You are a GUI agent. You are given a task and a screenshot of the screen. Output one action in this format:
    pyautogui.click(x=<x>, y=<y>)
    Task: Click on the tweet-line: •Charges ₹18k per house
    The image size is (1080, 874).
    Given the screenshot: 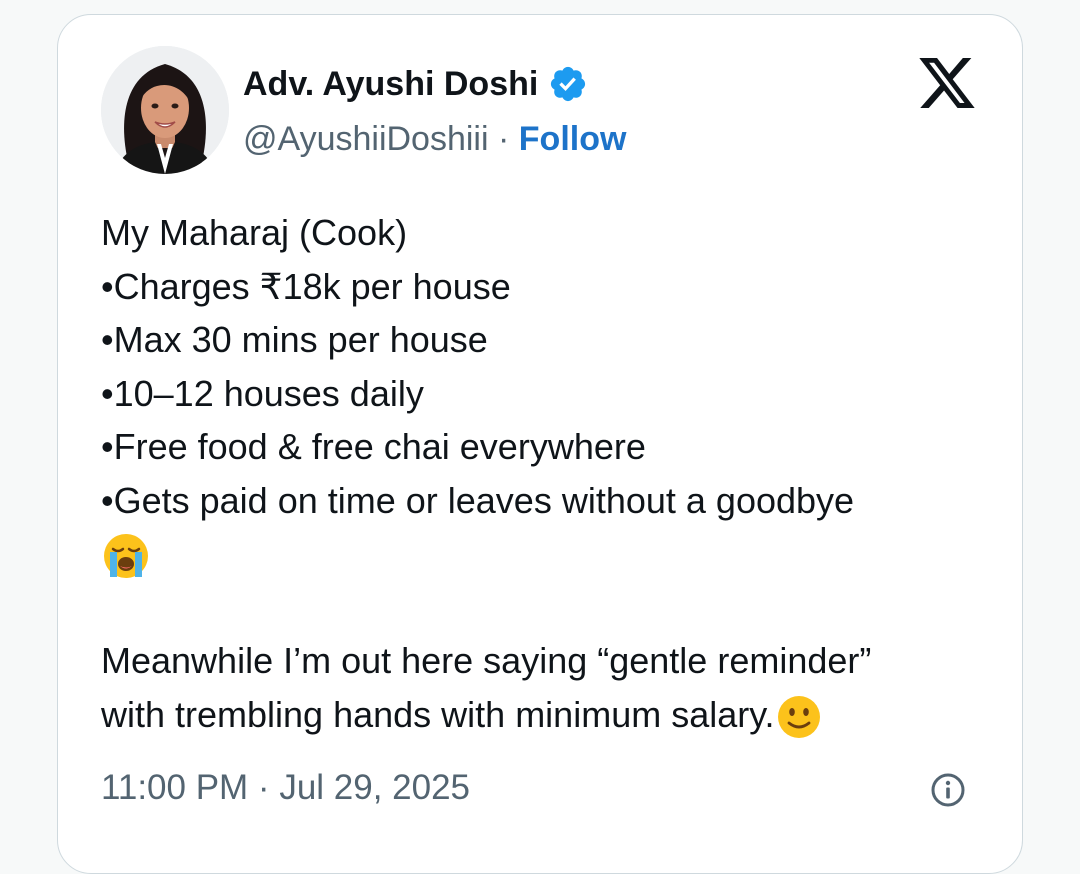 What is the action you would take?
    pyautogui.click(x=306, y=286)
    